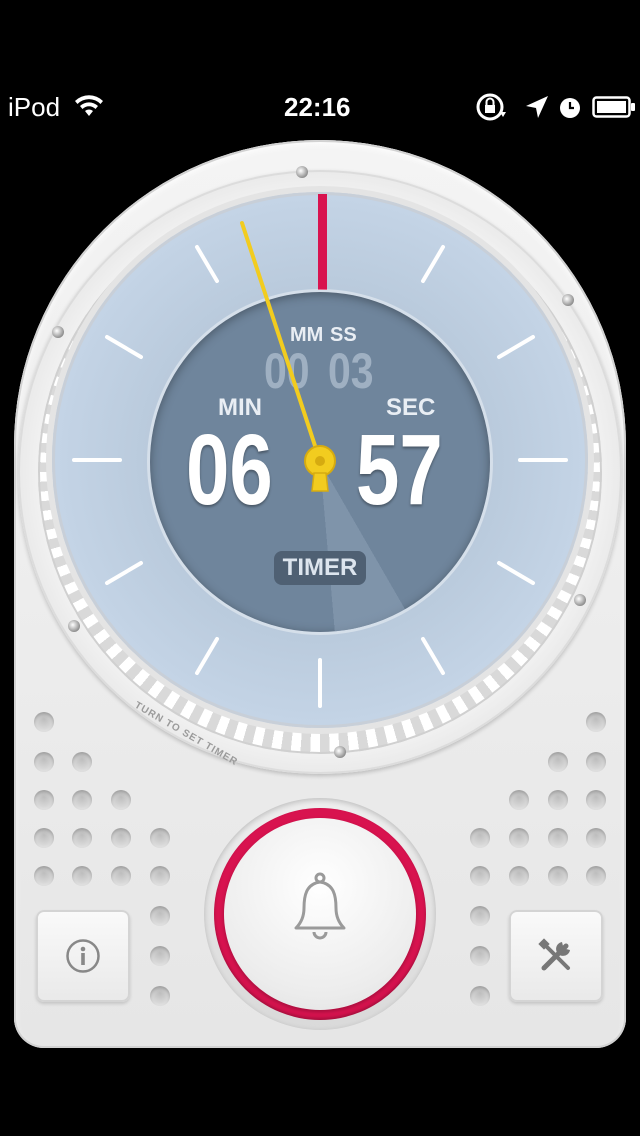 The image size is (640, 1136). I want to click on seconds-display: 57, so click(399, 470).